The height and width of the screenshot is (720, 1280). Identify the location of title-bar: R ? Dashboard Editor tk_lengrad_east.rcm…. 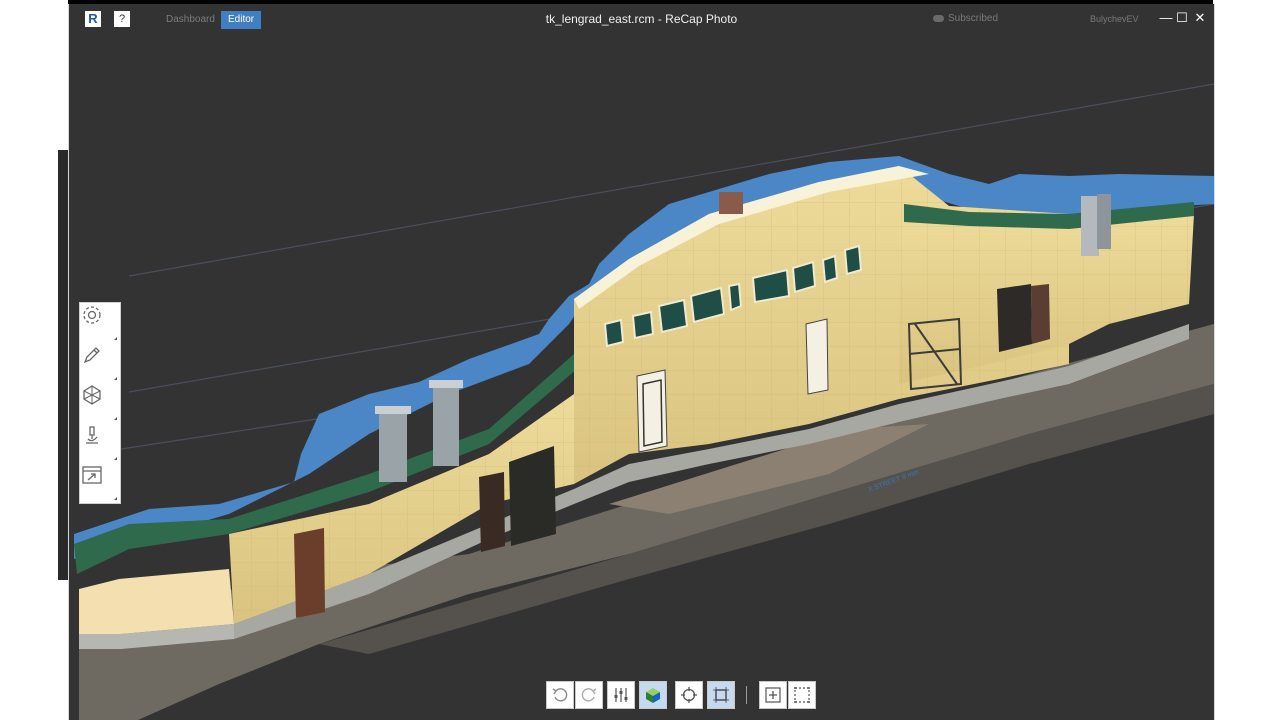
(641, 19).